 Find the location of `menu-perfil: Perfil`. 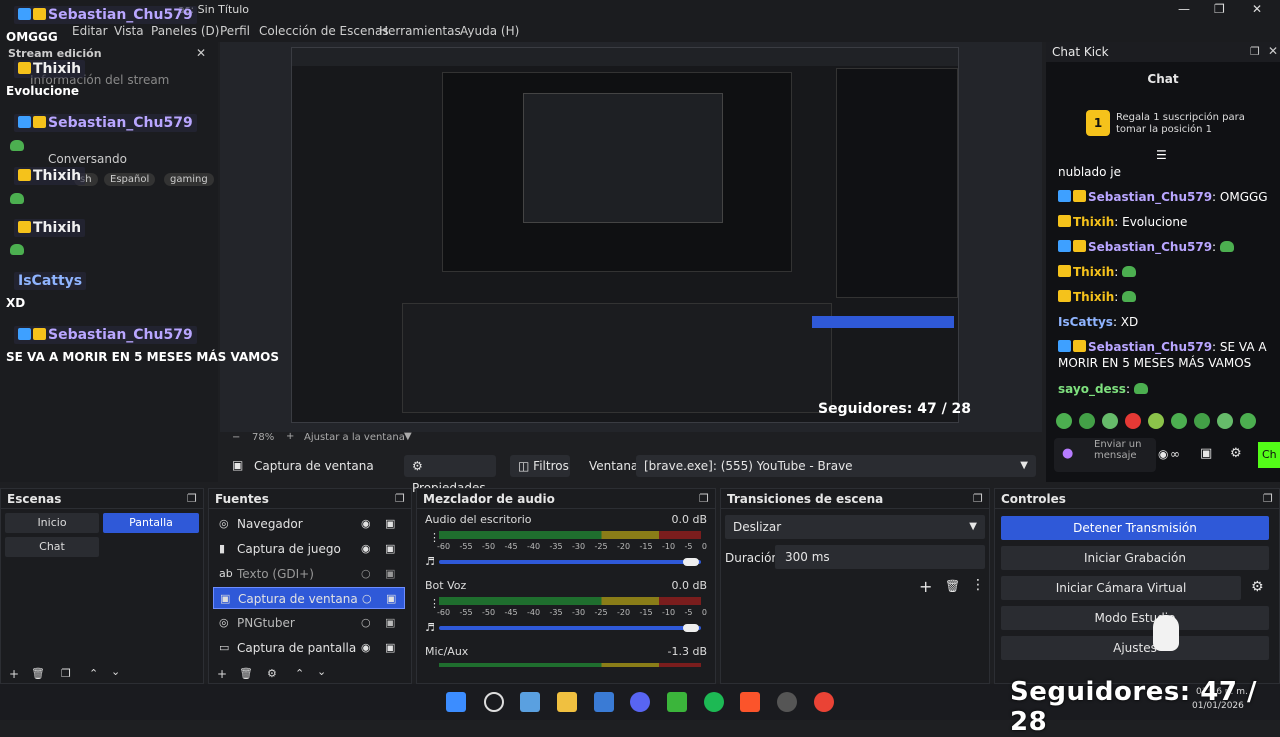

menu-perfil: Perfil is located at coordinates (235, 31).